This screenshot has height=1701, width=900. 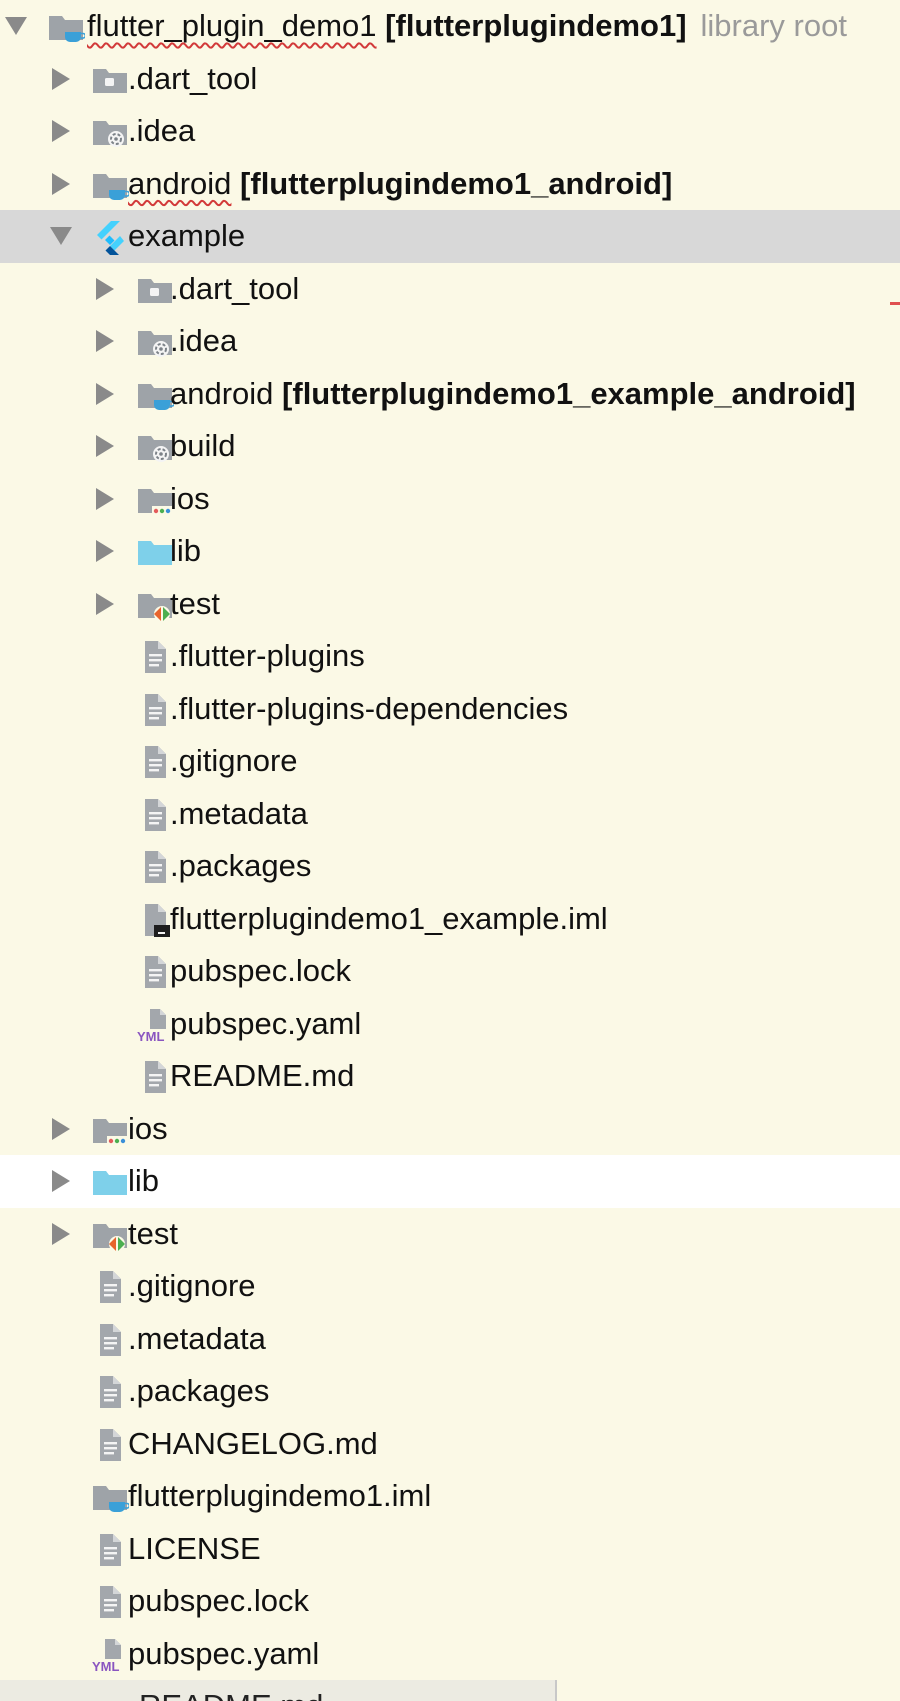 What do you see at coordinates (450, 1444) in the screenshot?
I see `tree-row: CHANGELOG.md` at bounding box center [450, 1444].